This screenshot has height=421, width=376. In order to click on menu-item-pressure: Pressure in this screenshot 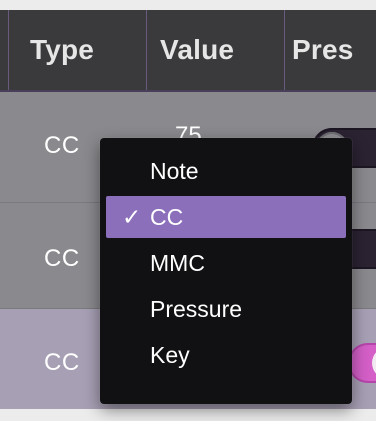, I will do `click(226, 309)`.